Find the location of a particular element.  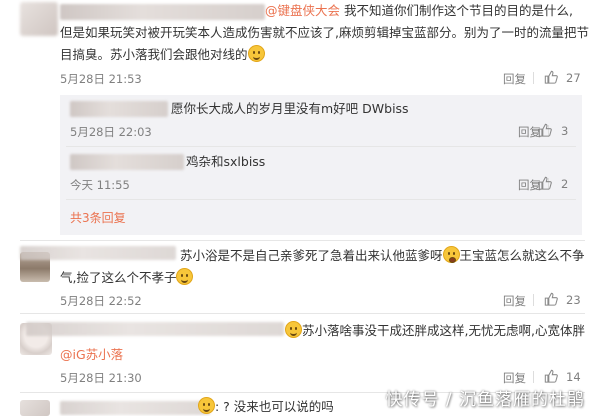

like-count: 2 is located at coordinates (565, 184).